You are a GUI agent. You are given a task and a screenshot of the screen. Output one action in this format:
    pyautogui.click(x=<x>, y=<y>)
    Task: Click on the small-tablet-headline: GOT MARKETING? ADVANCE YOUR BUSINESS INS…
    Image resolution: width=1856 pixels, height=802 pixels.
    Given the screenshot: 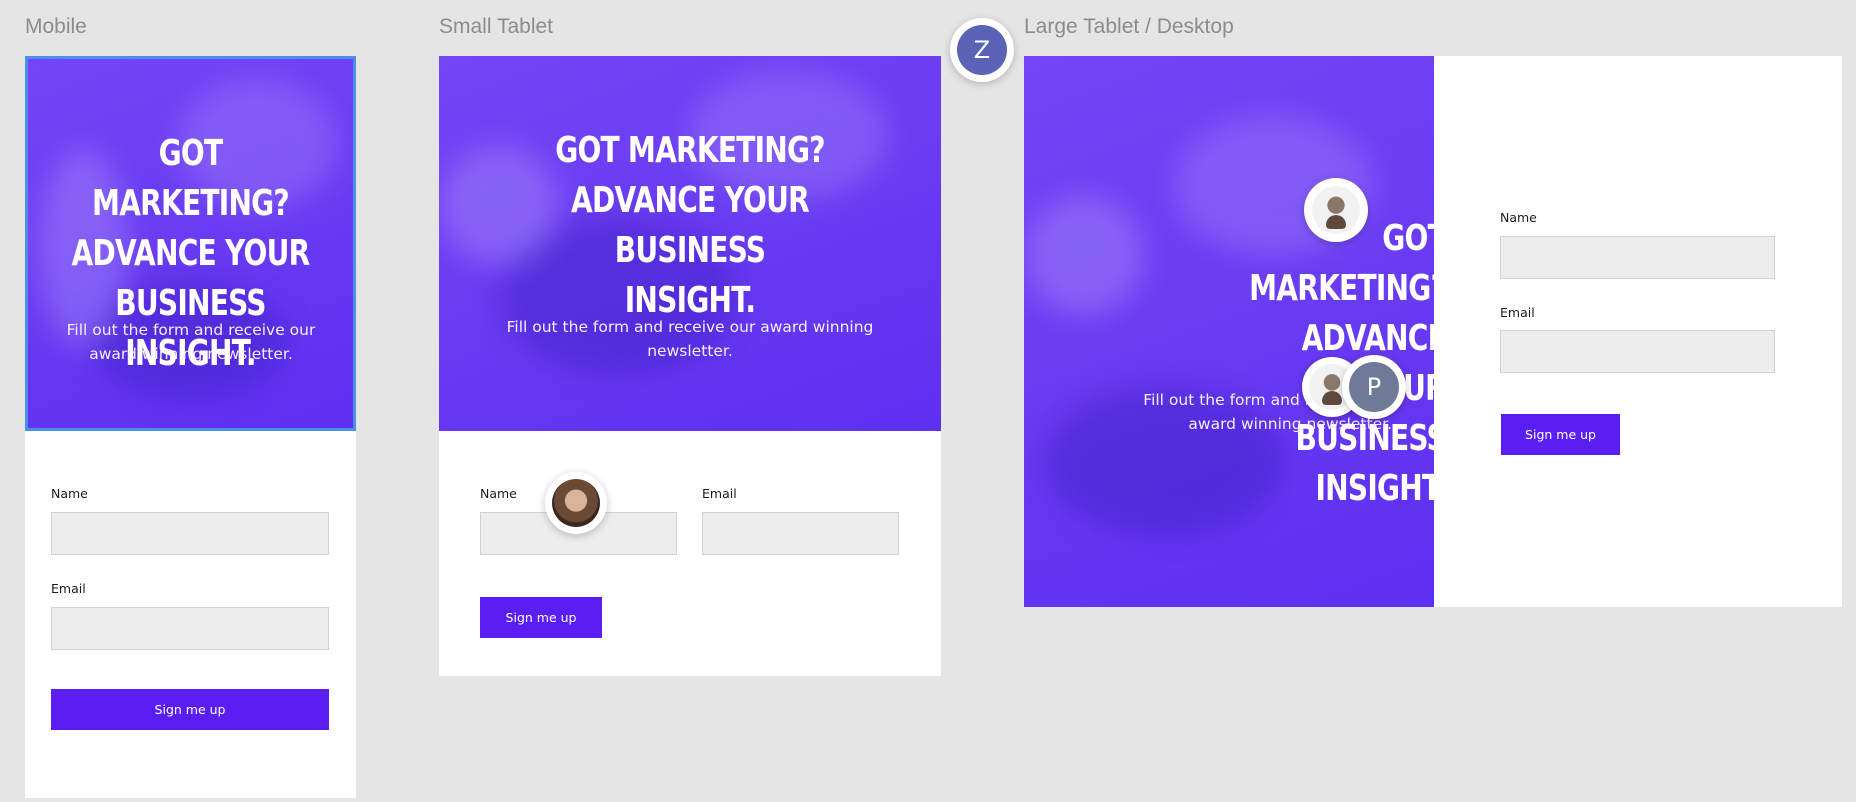 What is the action you would take?
    pyautogui.click(x=690, y=225)
    